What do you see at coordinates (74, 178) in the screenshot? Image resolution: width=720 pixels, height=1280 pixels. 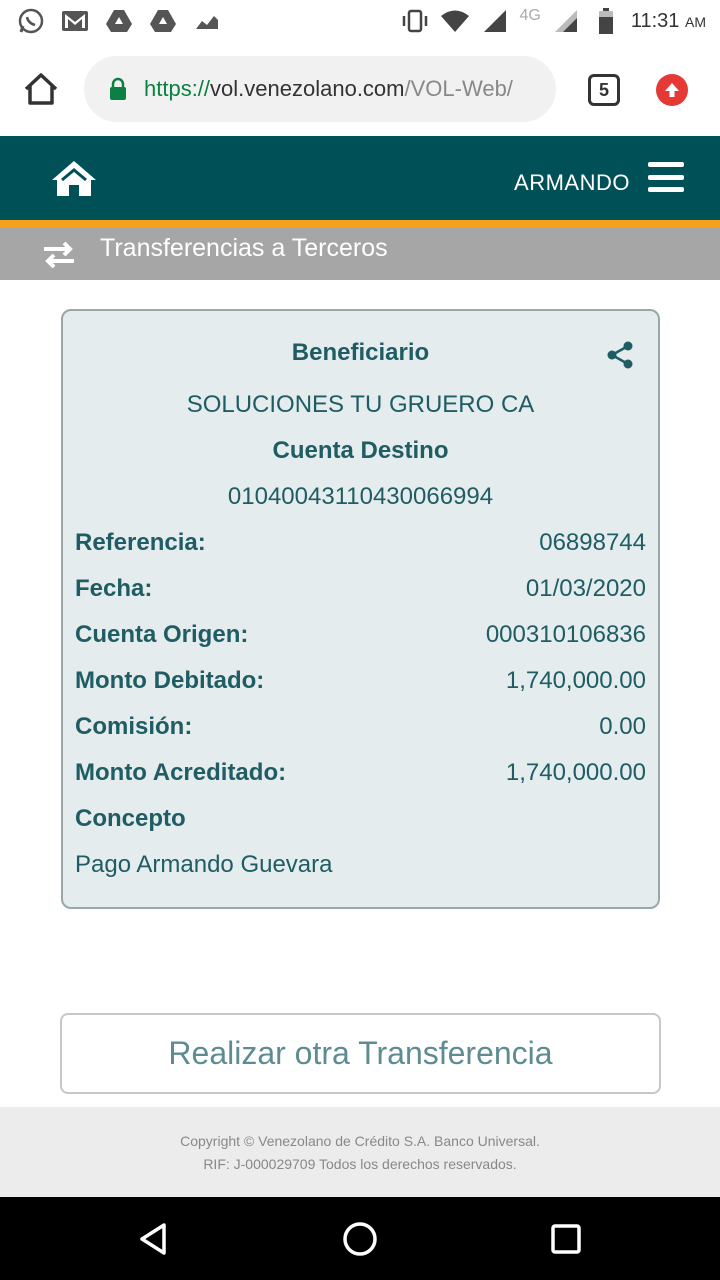 I see `home-icon` at bounding box center [74, 178].